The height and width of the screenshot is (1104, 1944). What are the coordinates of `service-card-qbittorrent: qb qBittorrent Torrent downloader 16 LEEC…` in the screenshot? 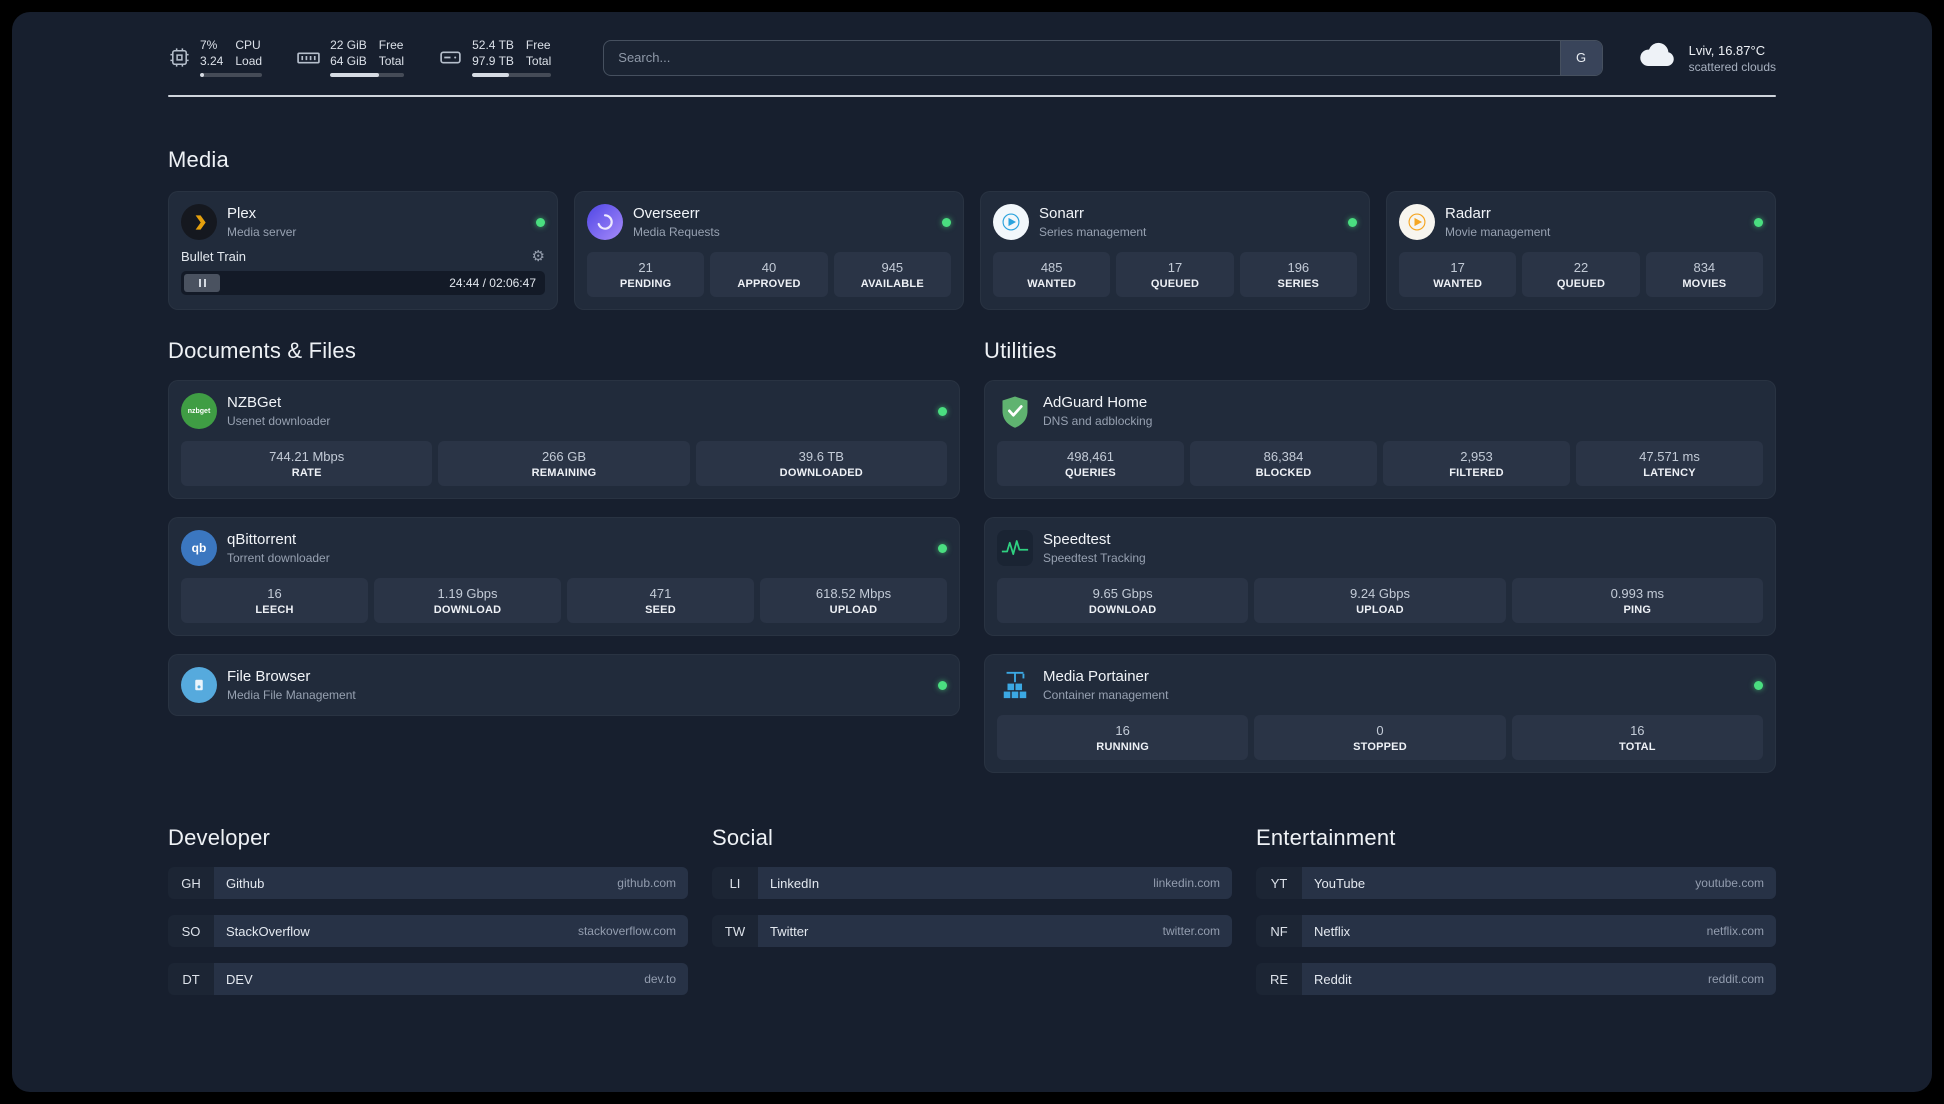 It's located at (564, 577).